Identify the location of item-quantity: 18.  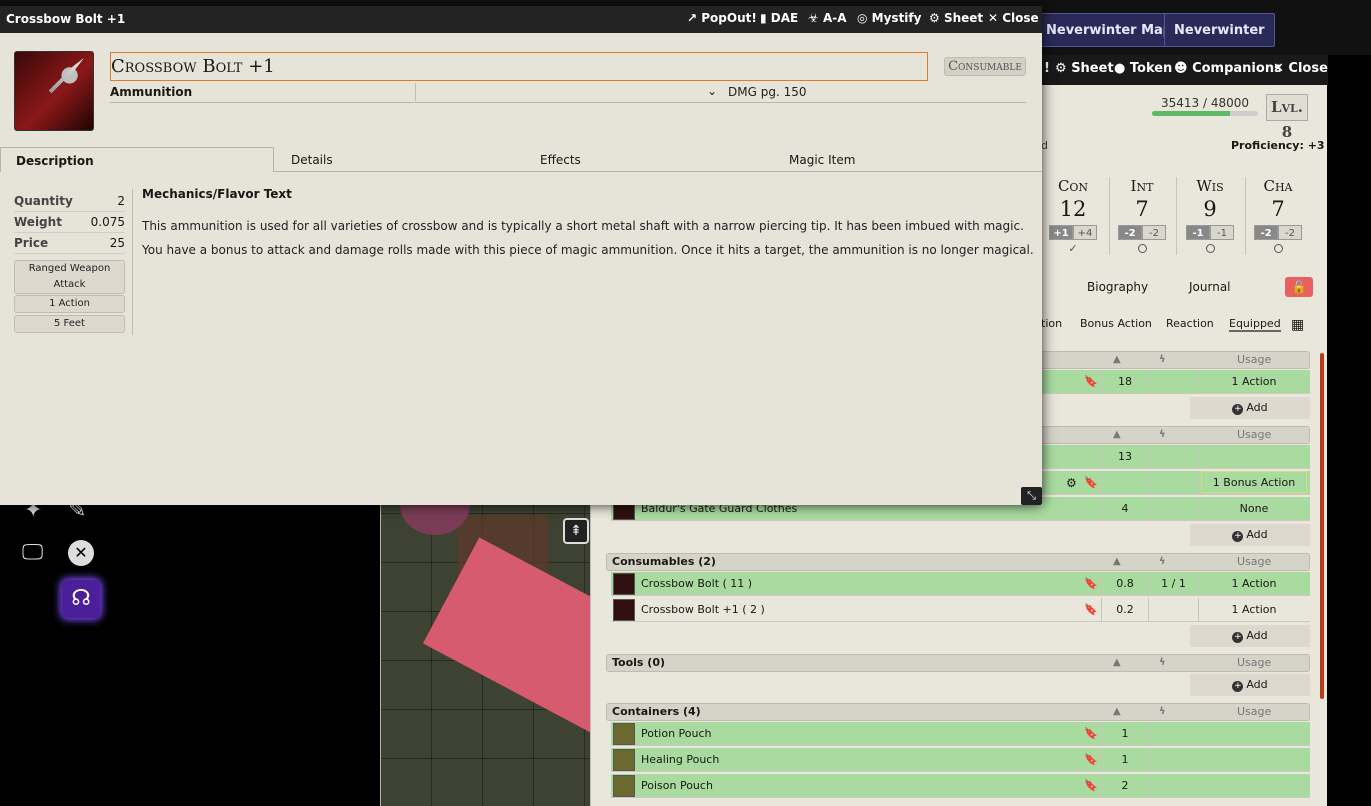
(1125, 382).